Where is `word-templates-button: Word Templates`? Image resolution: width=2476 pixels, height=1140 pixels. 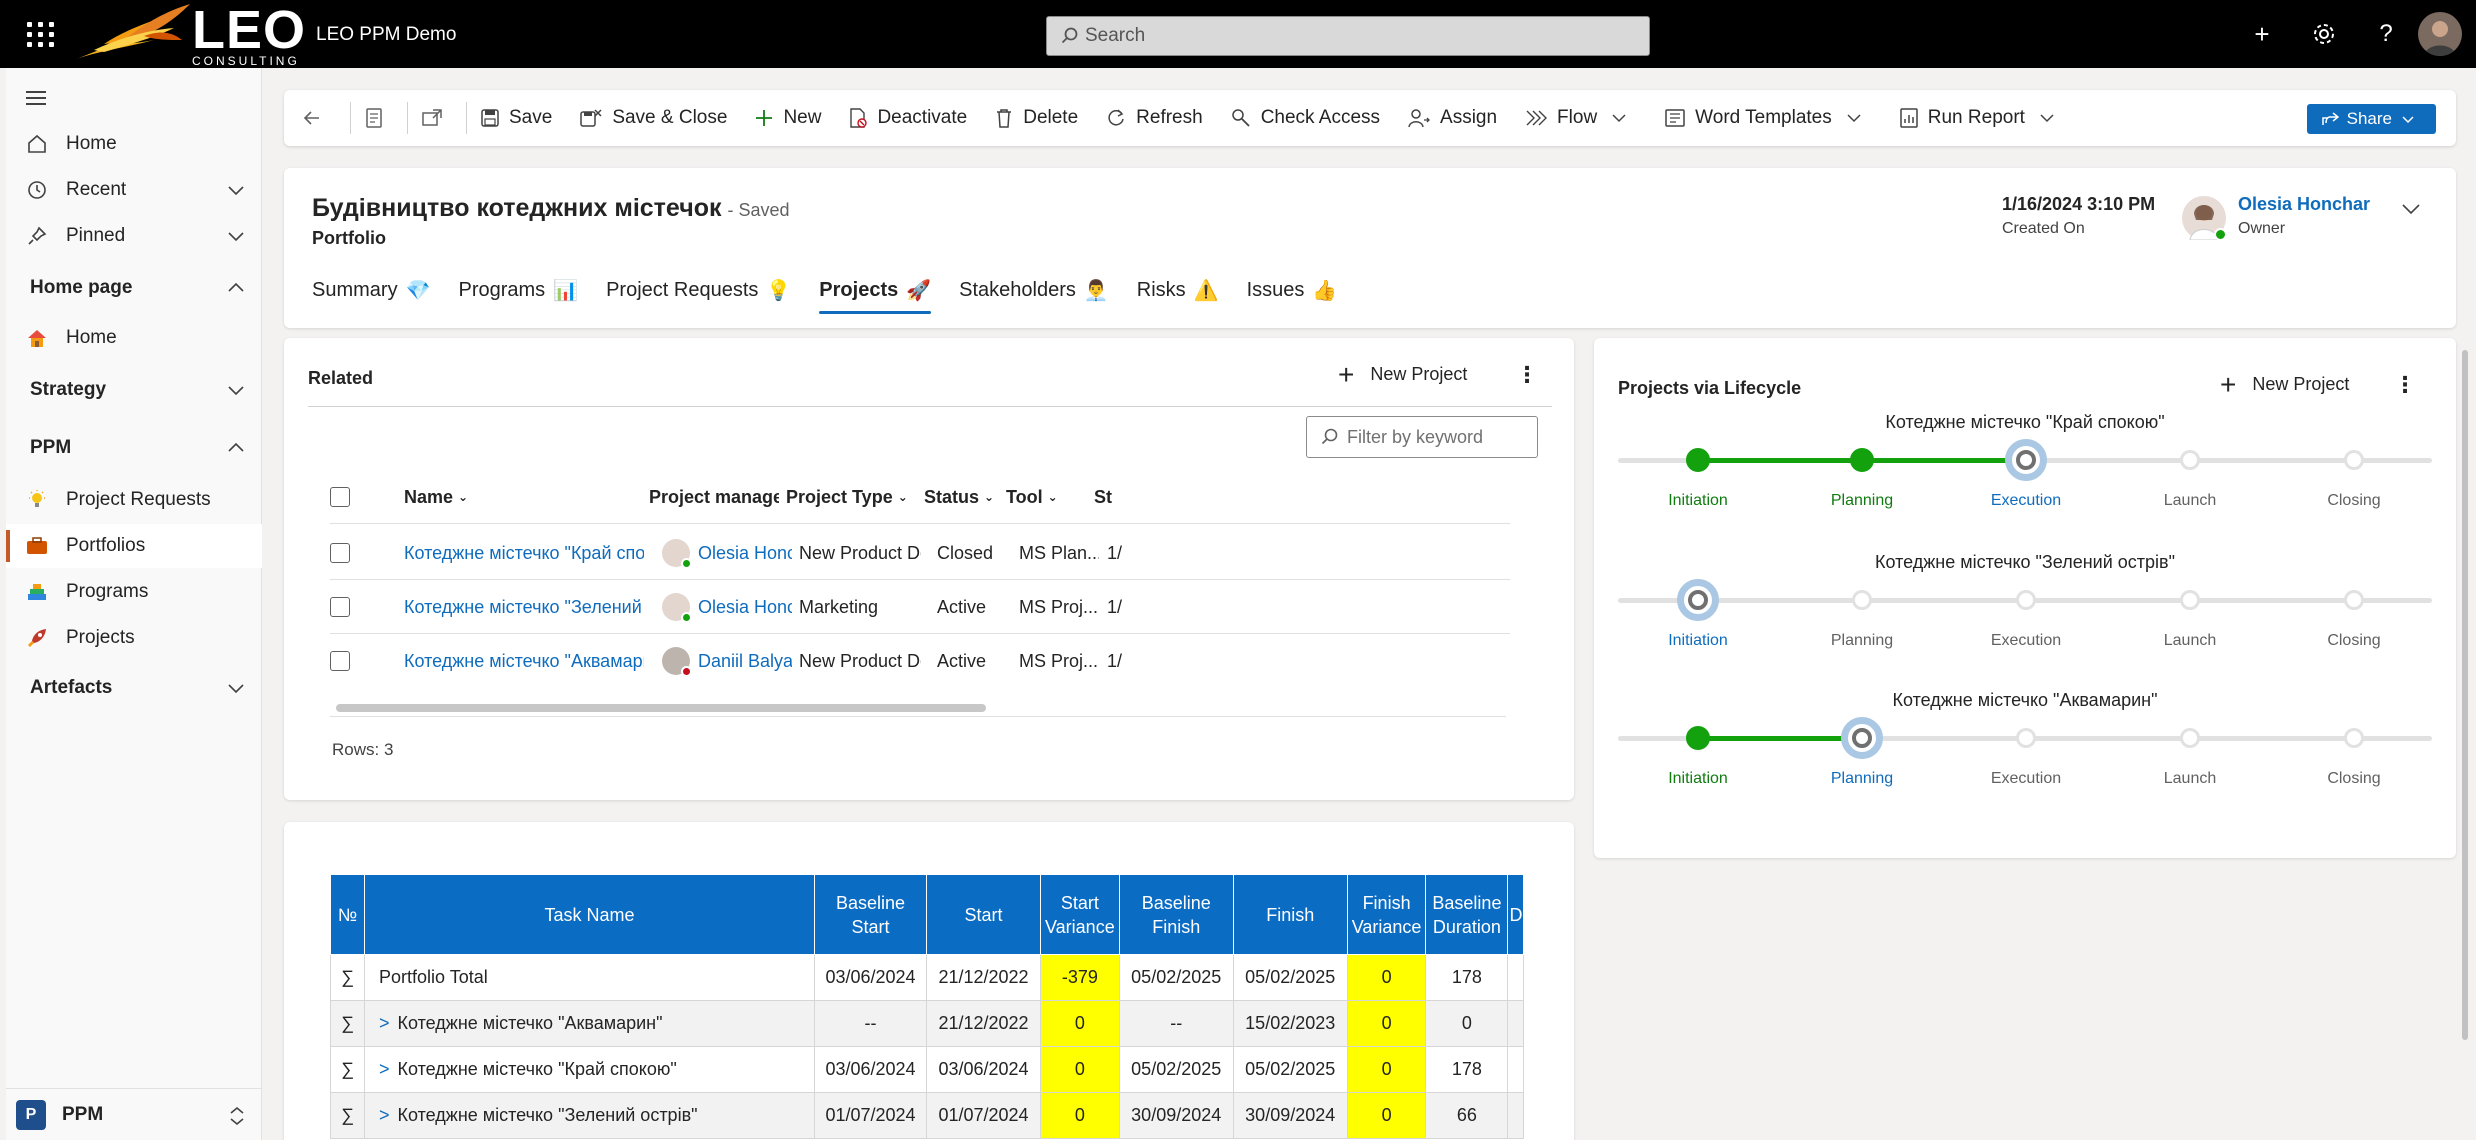
word-templates-button: Word Templates is located at coordinates (1768, 118).